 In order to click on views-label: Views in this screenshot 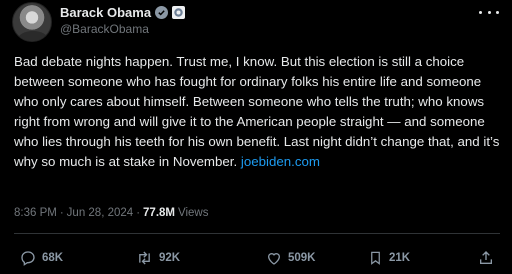, I will do `click(193, 213)`.